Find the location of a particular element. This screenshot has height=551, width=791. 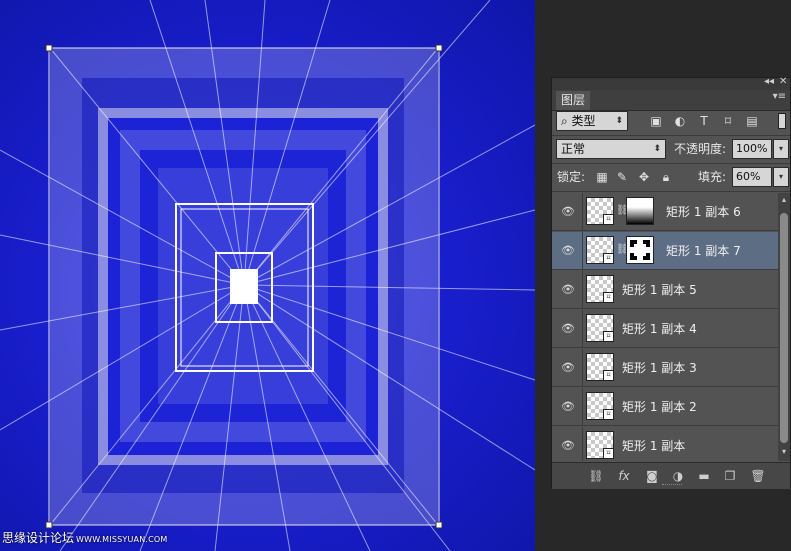

type-filter-icon: T is located at coordinates (704, 121).